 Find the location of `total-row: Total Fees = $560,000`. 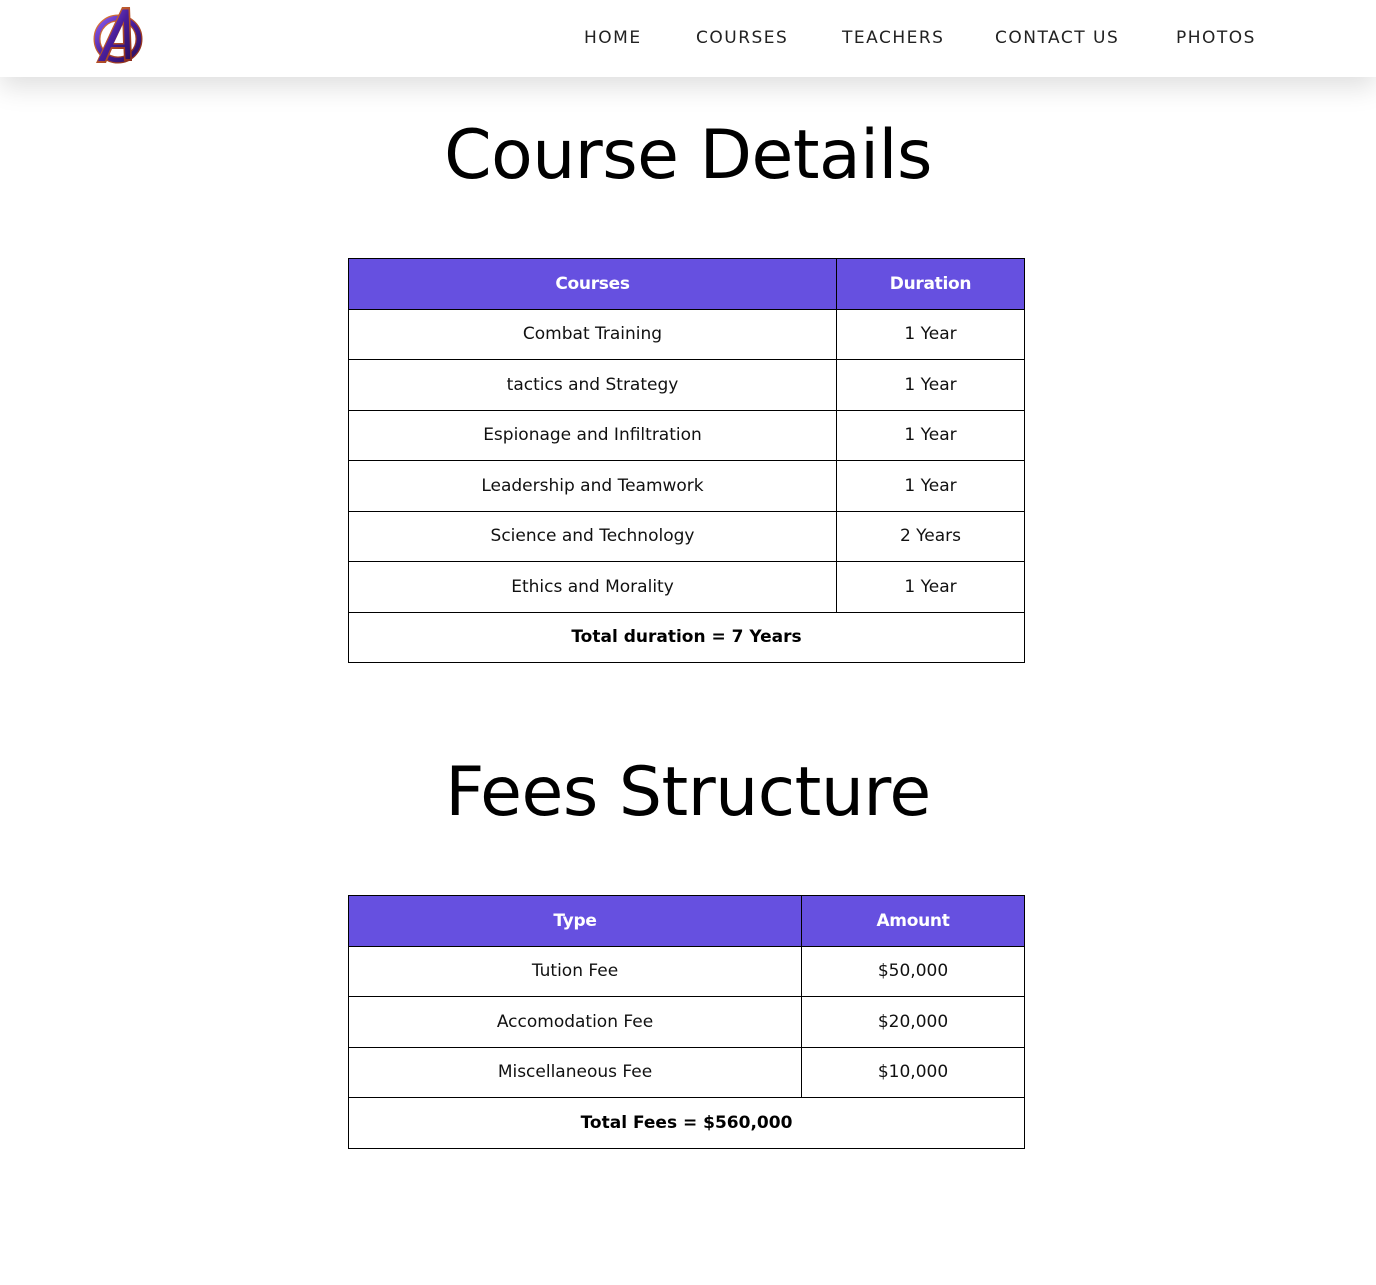

total-row: Total Fees = $560,000 is located at coordinates (686, 1123).